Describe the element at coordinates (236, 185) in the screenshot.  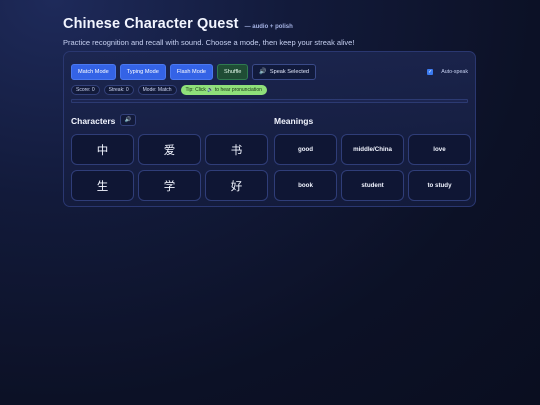
I see `character-tile: 好` at that location.